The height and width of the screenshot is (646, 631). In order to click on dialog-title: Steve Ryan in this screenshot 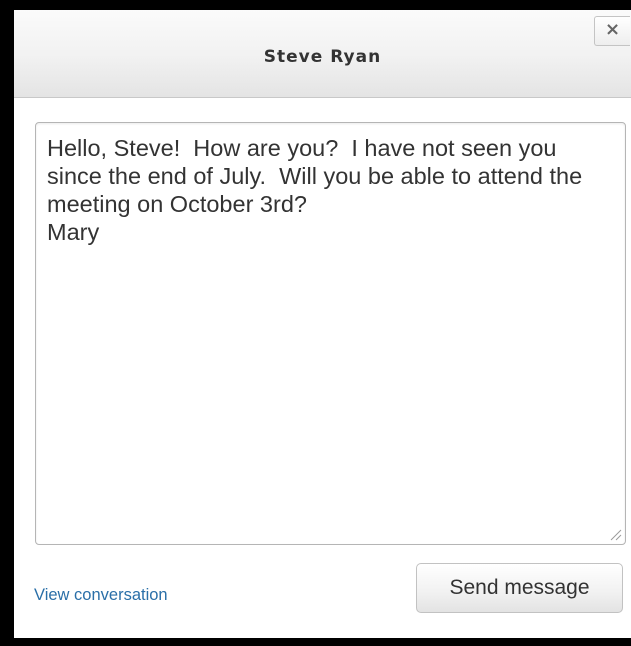, I will do `click(322, 57)`.